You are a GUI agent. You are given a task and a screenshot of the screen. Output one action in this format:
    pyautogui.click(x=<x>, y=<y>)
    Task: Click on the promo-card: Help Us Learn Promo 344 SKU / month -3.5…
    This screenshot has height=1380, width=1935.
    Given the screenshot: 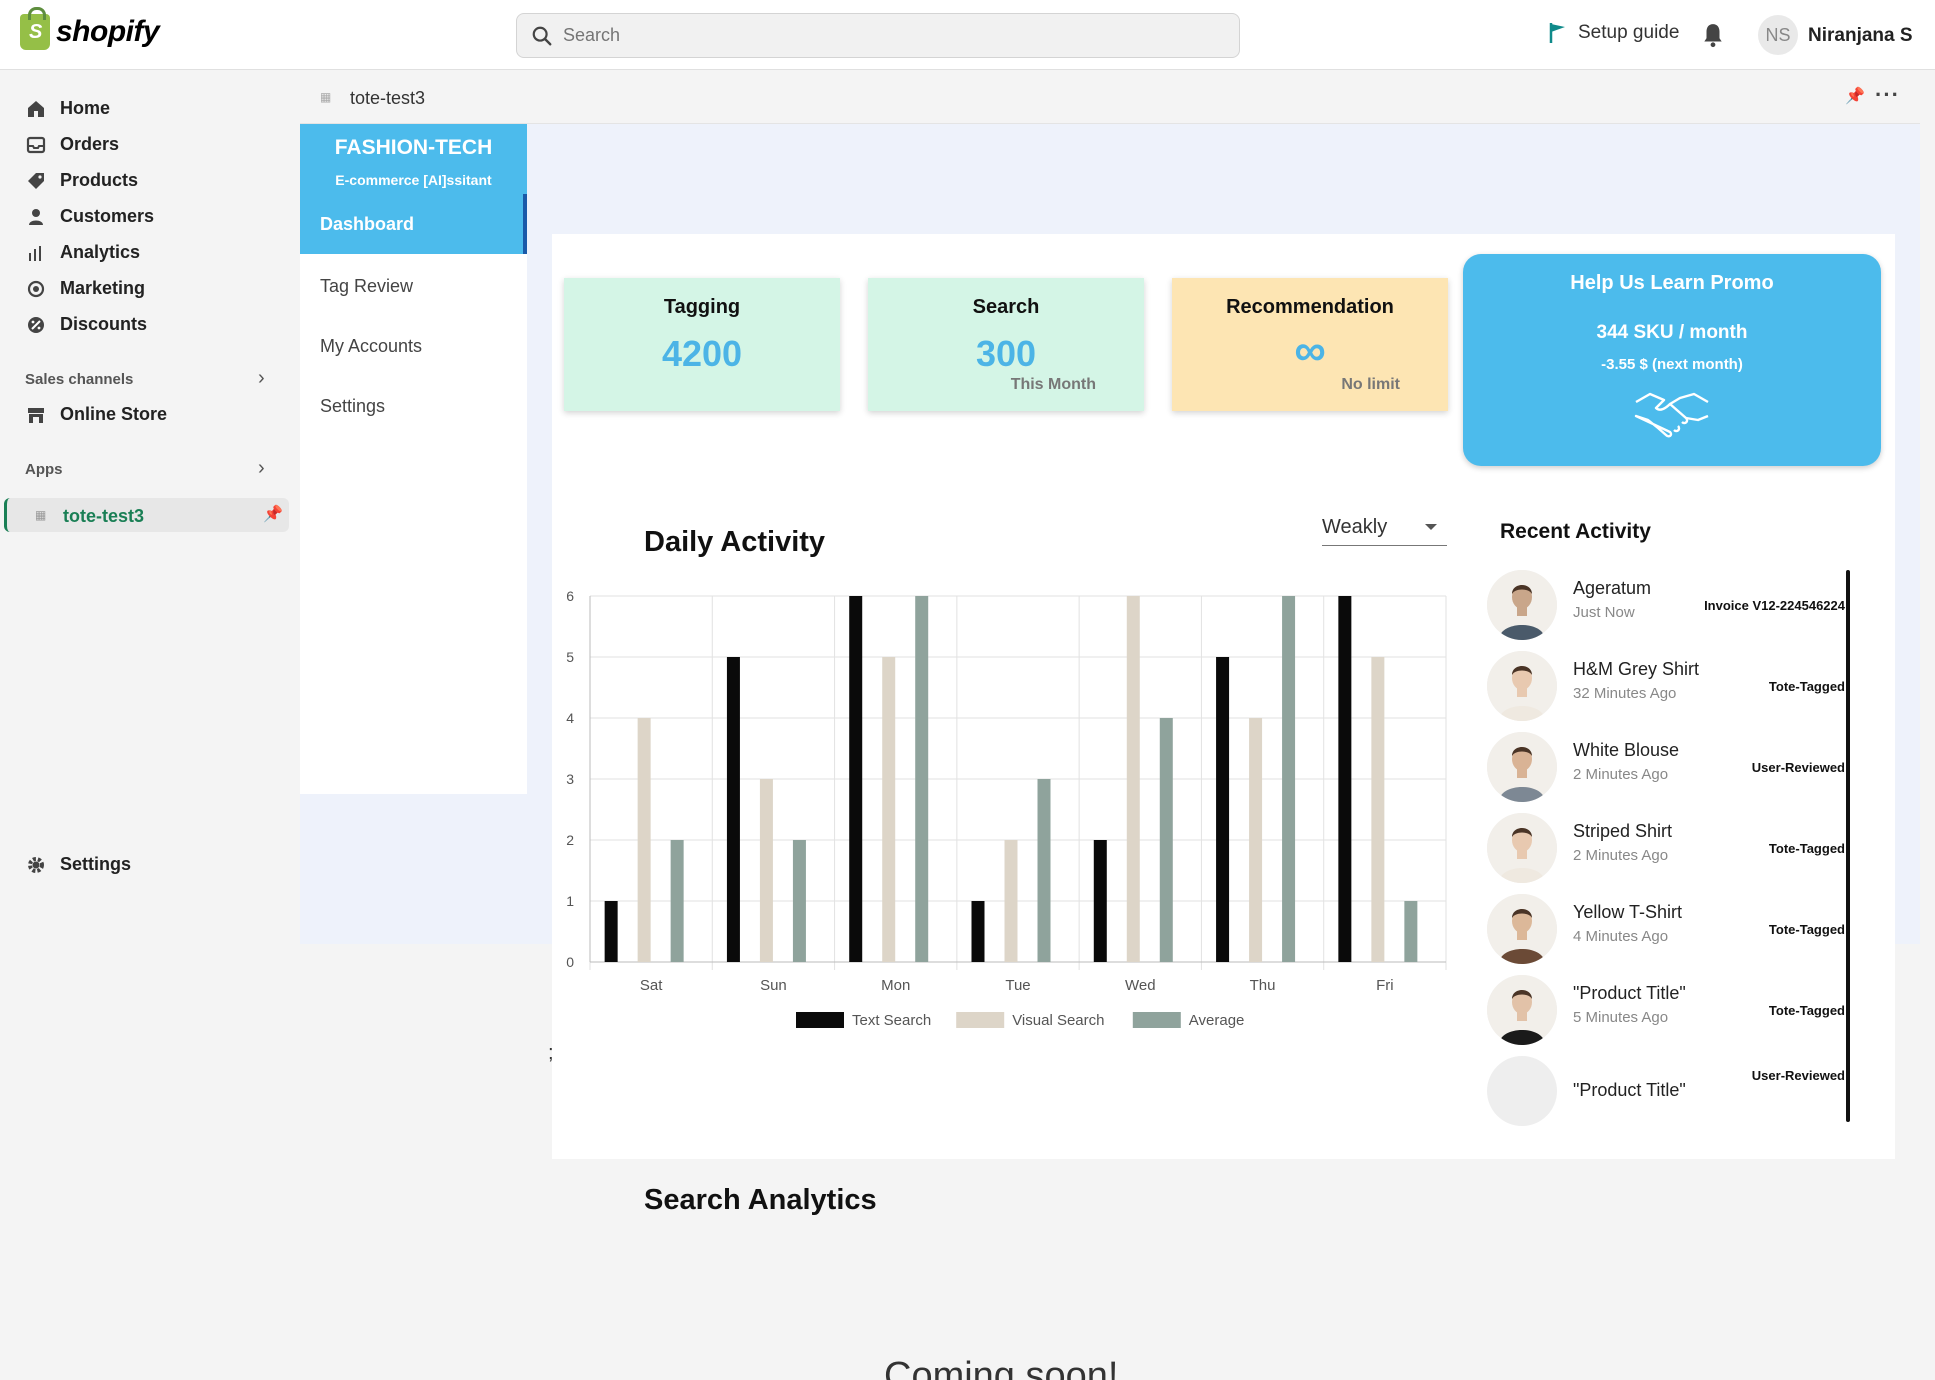 What is the action you would take?
    pyautogui.click(x=1672, y=360)
    